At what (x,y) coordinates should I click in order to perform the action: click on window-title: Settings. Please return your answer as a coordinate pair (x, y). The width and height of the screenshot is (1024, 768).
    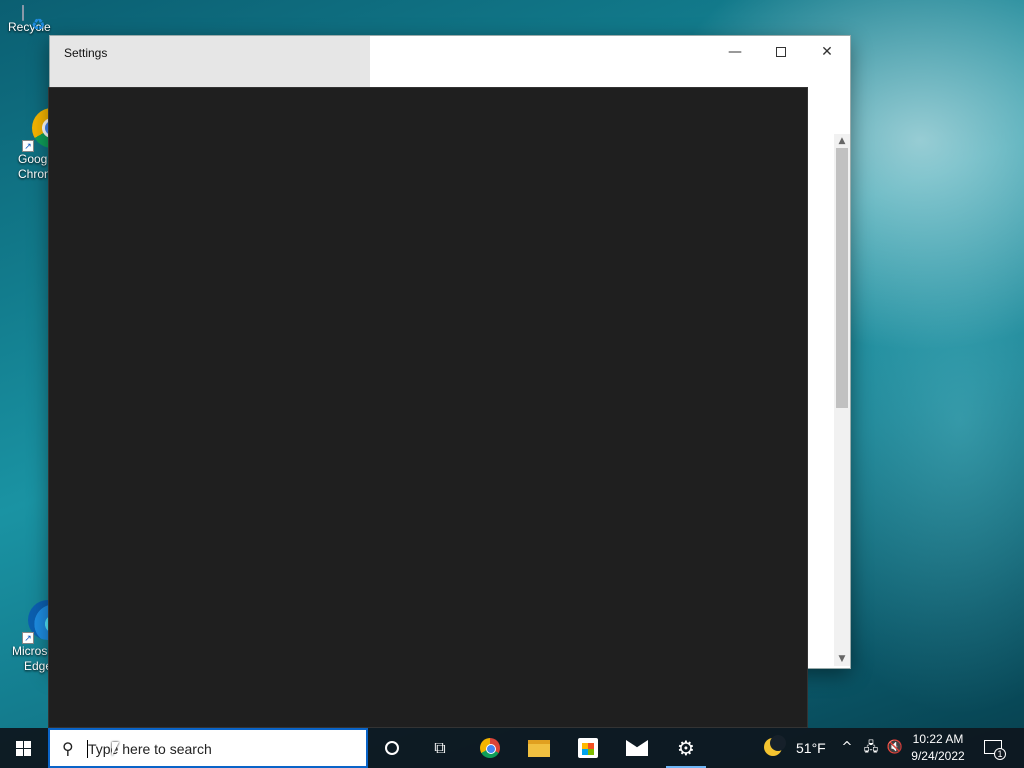
    Looking at the image, I should click on (86, 53).